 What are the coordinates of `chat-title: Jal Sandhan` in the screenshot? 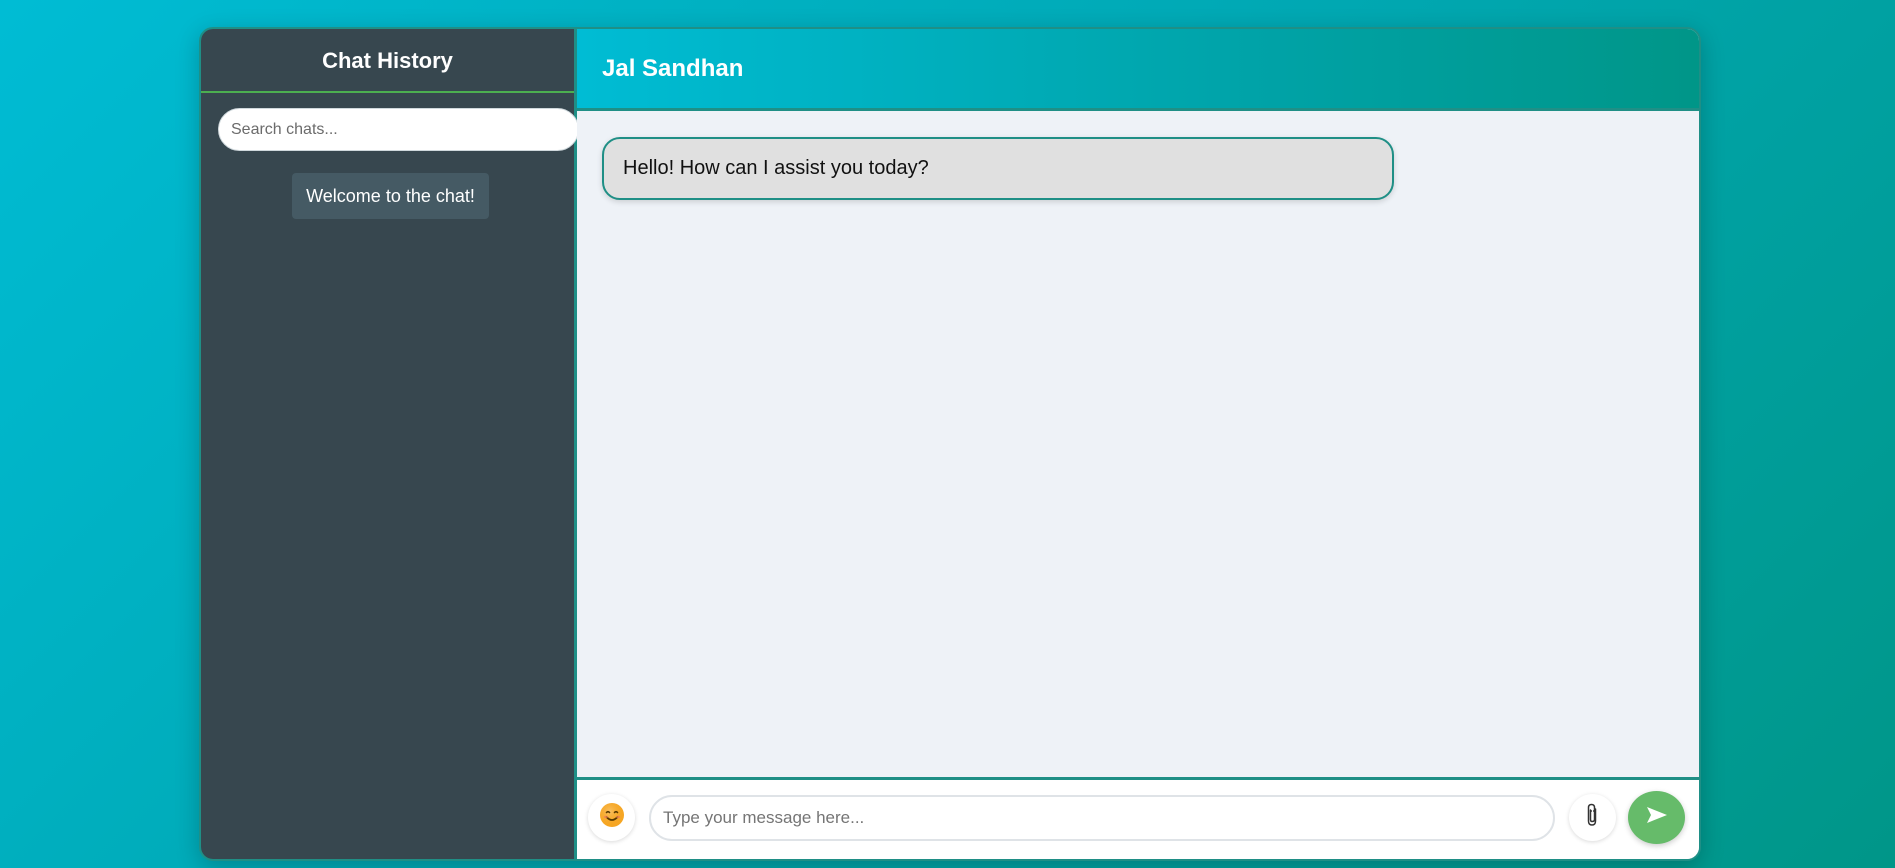 It's located at (673, 68).